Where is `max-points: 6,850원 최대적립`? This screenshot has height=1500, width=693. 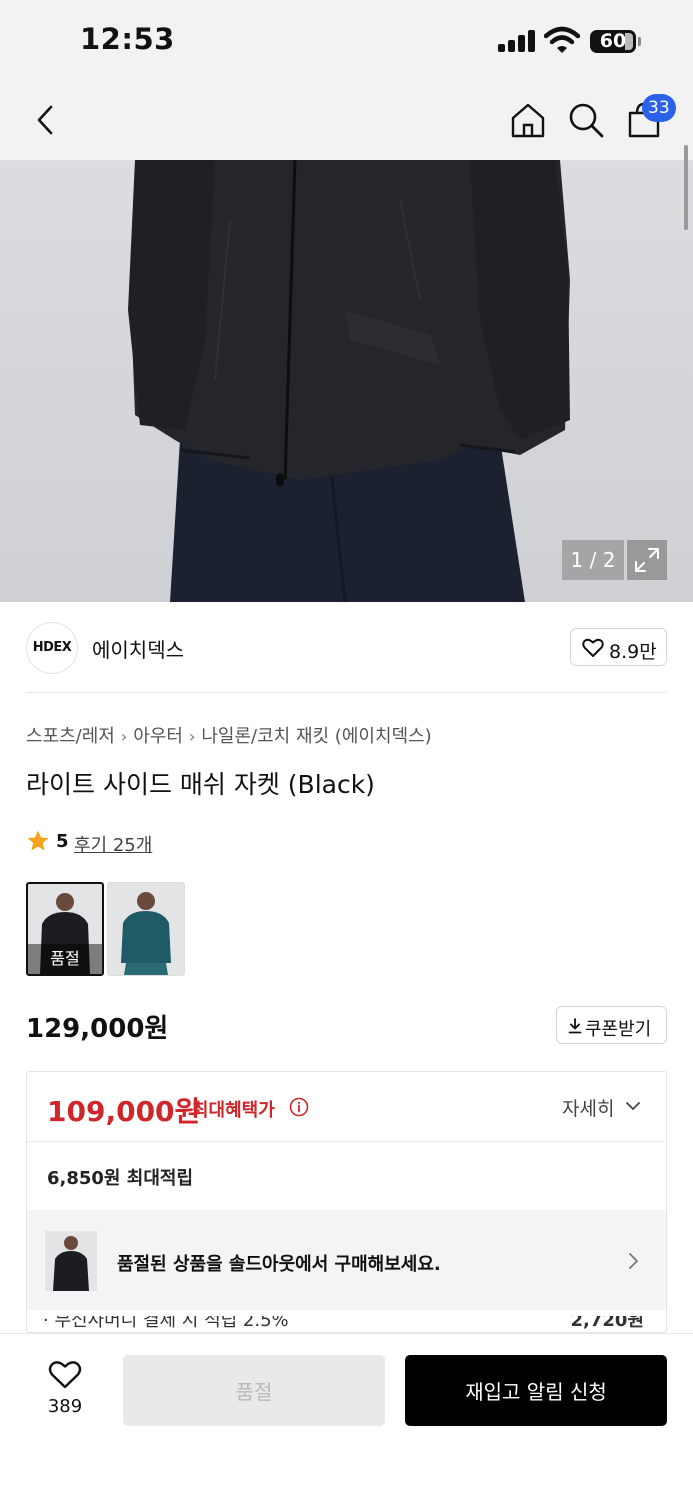 max-points: 6,850원 최대적립 is located at coordinates (120, 1178).